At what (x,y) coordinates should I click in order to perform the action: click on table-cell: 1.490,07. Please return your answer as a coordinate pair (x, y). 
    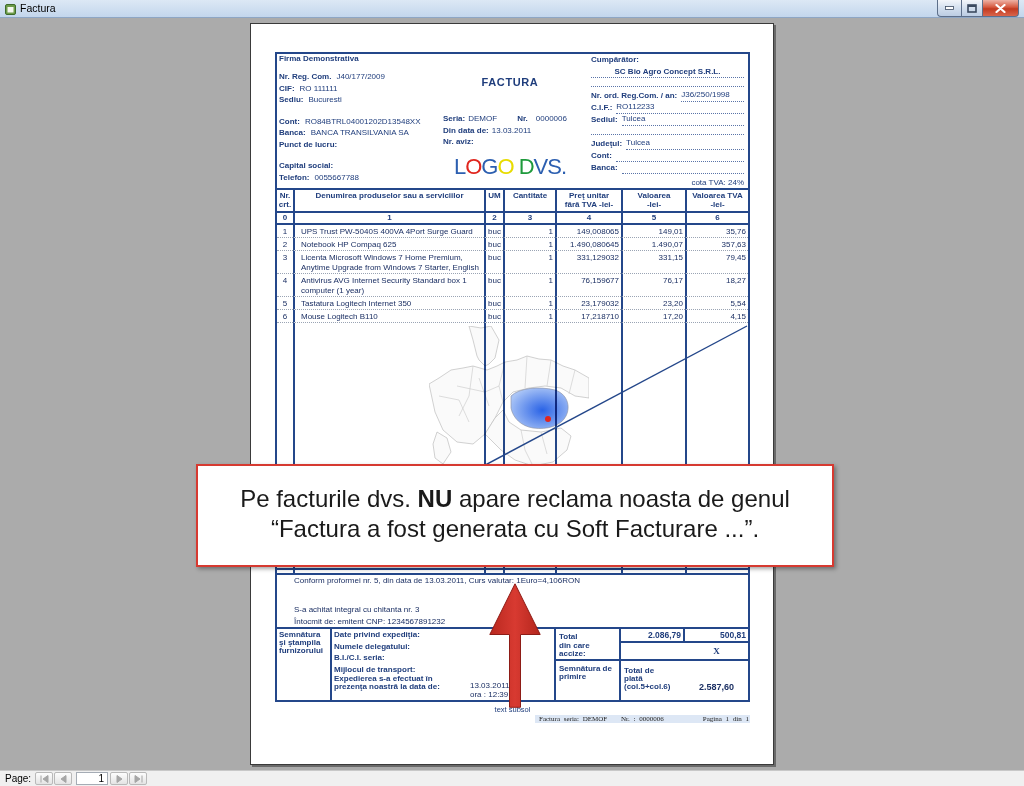
    Looking at the image, I should click on (653, 244).